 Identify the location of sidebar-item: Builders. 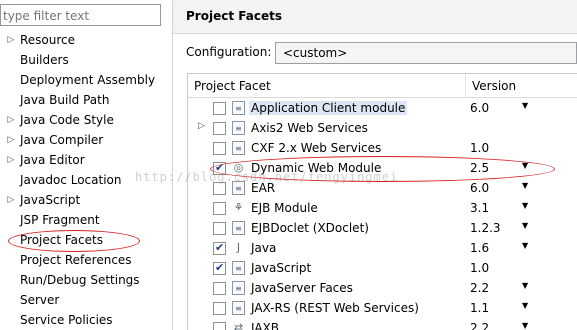
(86, 60).